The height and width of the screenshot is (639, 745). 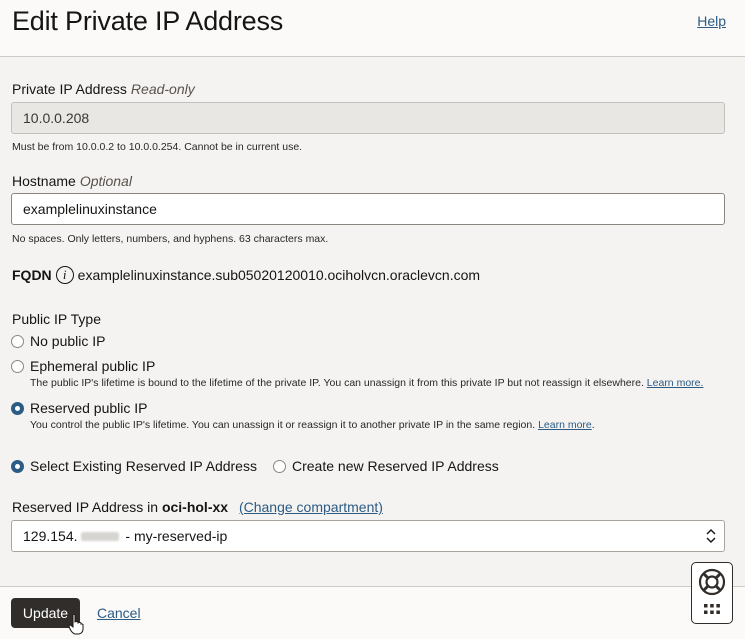 I want to click on learn-more-link: Learn more, so click(x=565, y=425).